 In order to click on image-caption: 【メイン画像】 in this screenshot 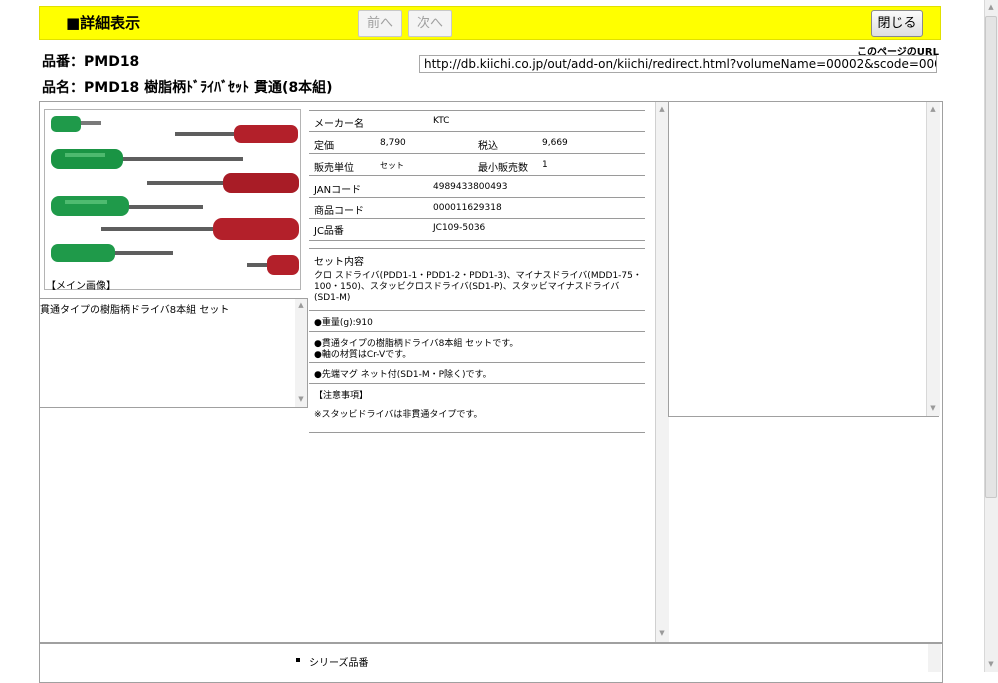, I will do `click(81, 286)`.